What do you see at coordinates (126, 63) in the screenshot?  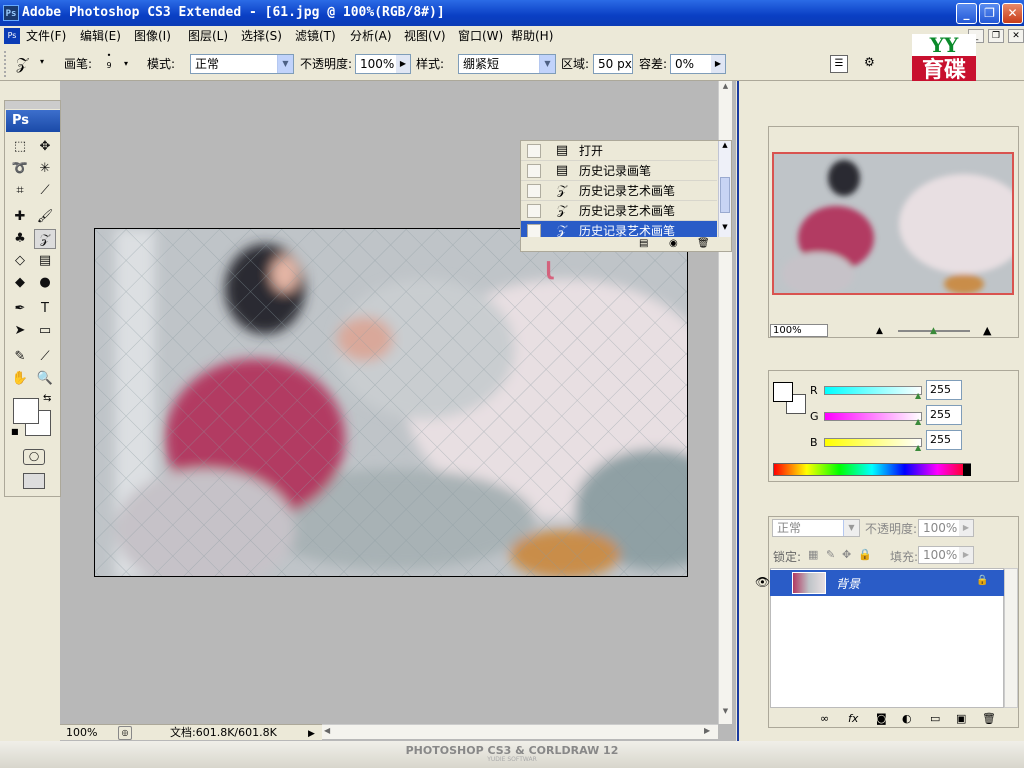 I see `brush-dropdown-icon: ▾` at bounding box center [126, 63].